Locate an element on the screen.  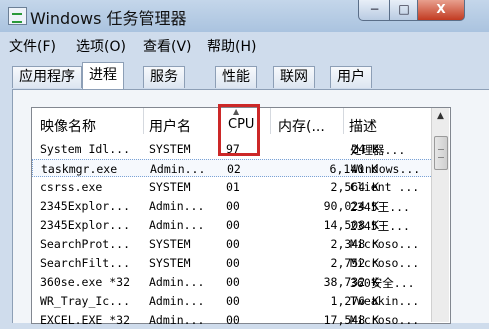
cpu-highlight-box is located at coordinates (239, 130).